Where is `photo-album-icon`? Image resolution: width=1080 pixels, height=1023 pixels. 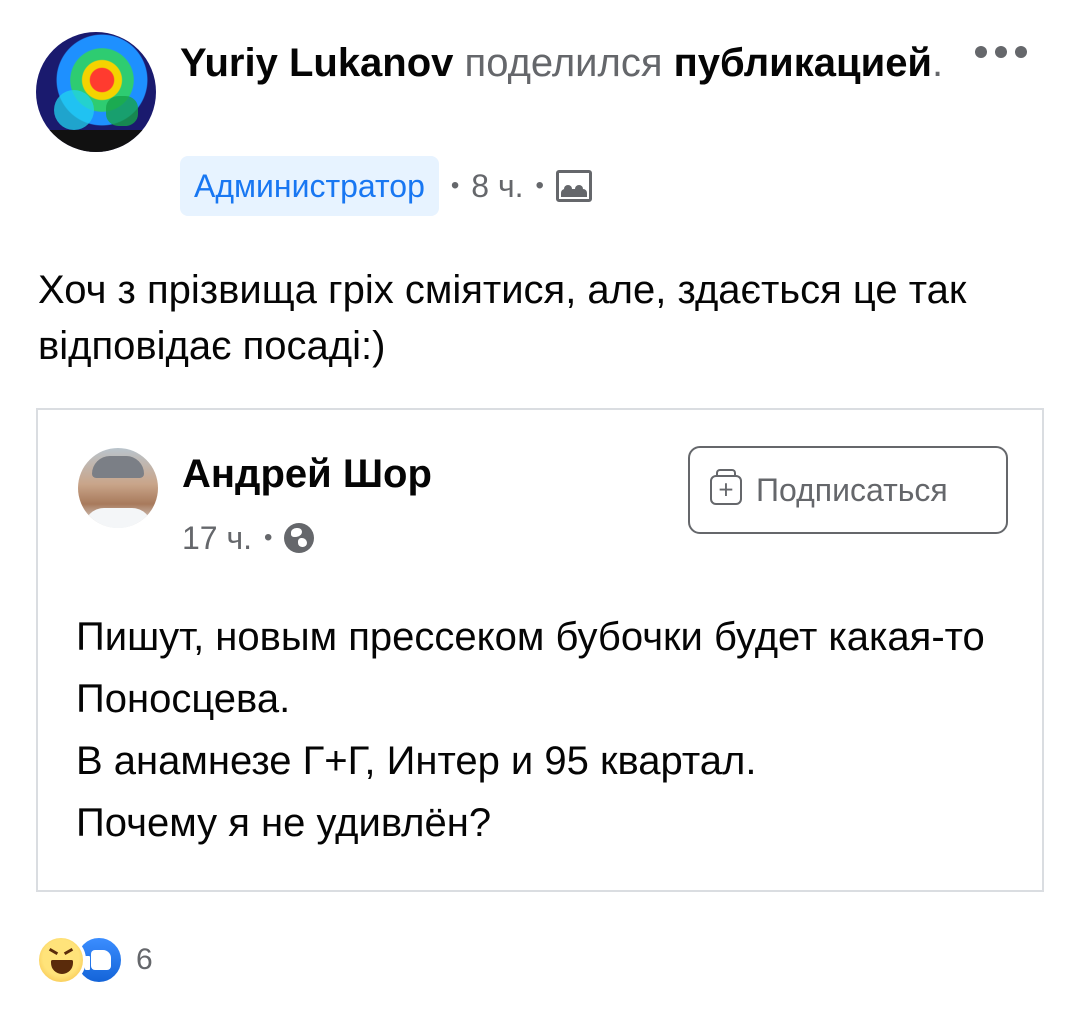 photo-album-icon is located at coordinates (573, 186).